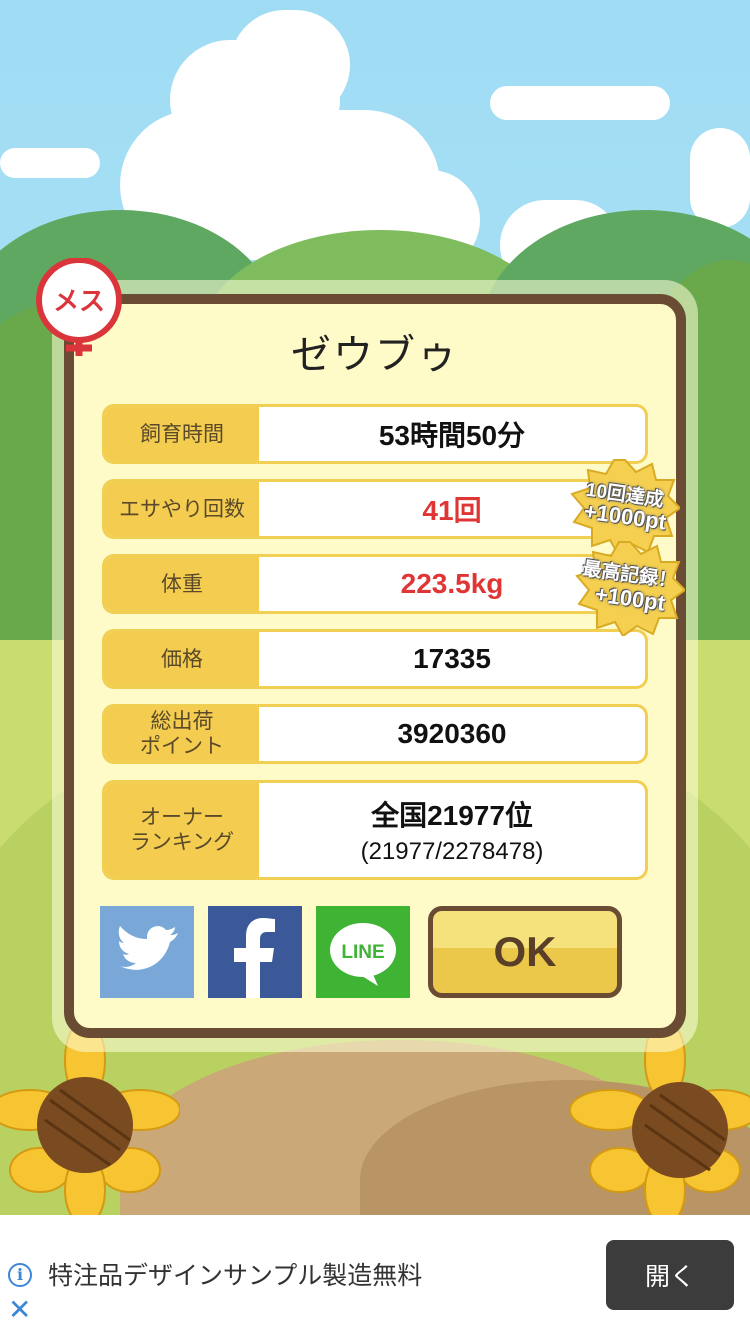 The width and height of the screenshot is (750, 1334). Describe the element at coordinates (375, 734) in the screenshot. I see `stat-row-shipment-points: 総出荷 ポイント 3920360` at that location.